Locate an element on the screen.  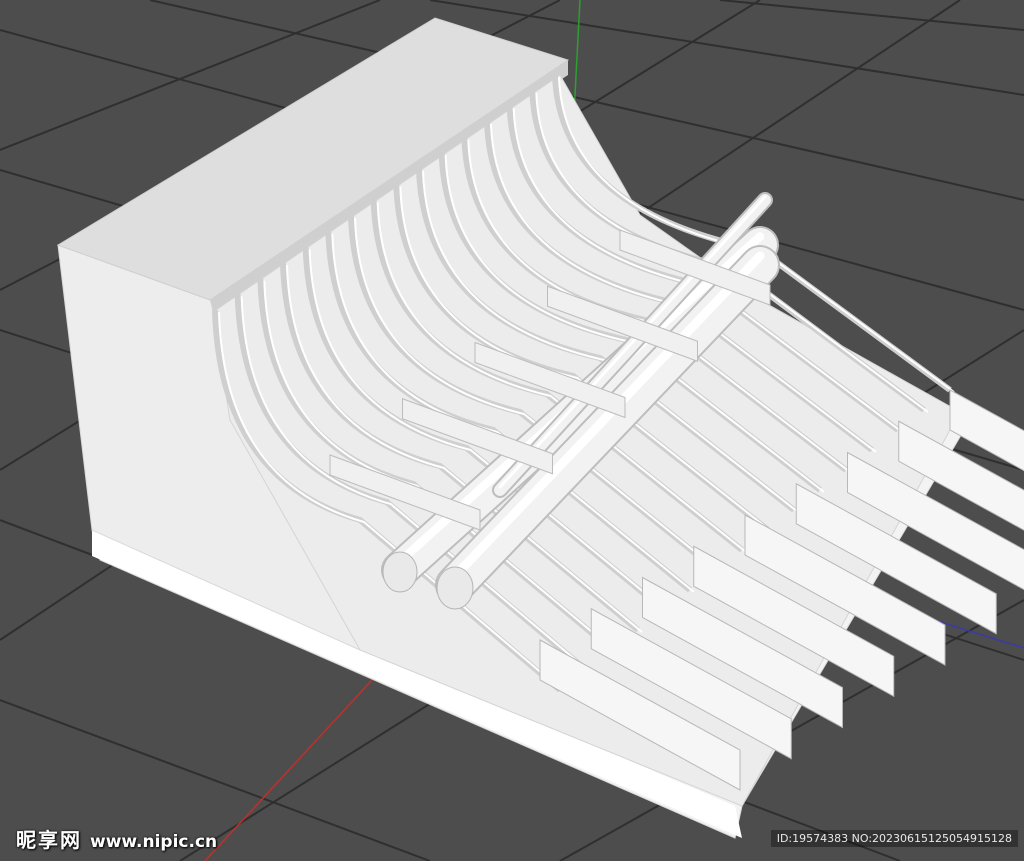
image-id-label: ID:19574383 NO:20230615125054915128 is located at coordinates (894, 838).